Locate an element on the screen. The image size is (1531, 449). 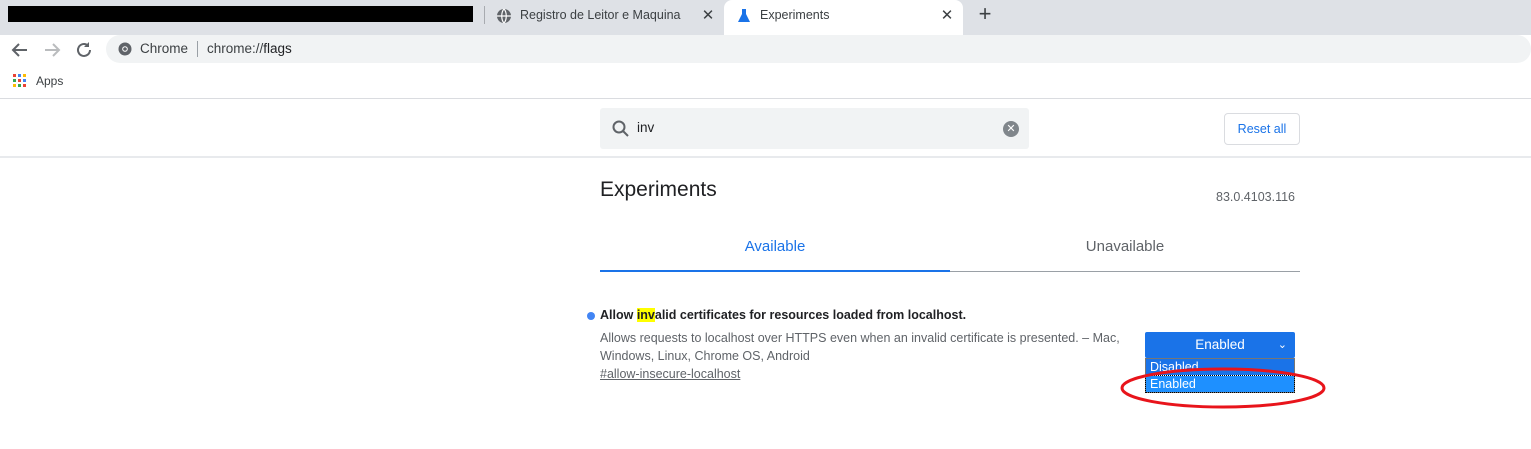
experiment-permalink: #allow-insecure-localhost is located at coordinates (670, 374).